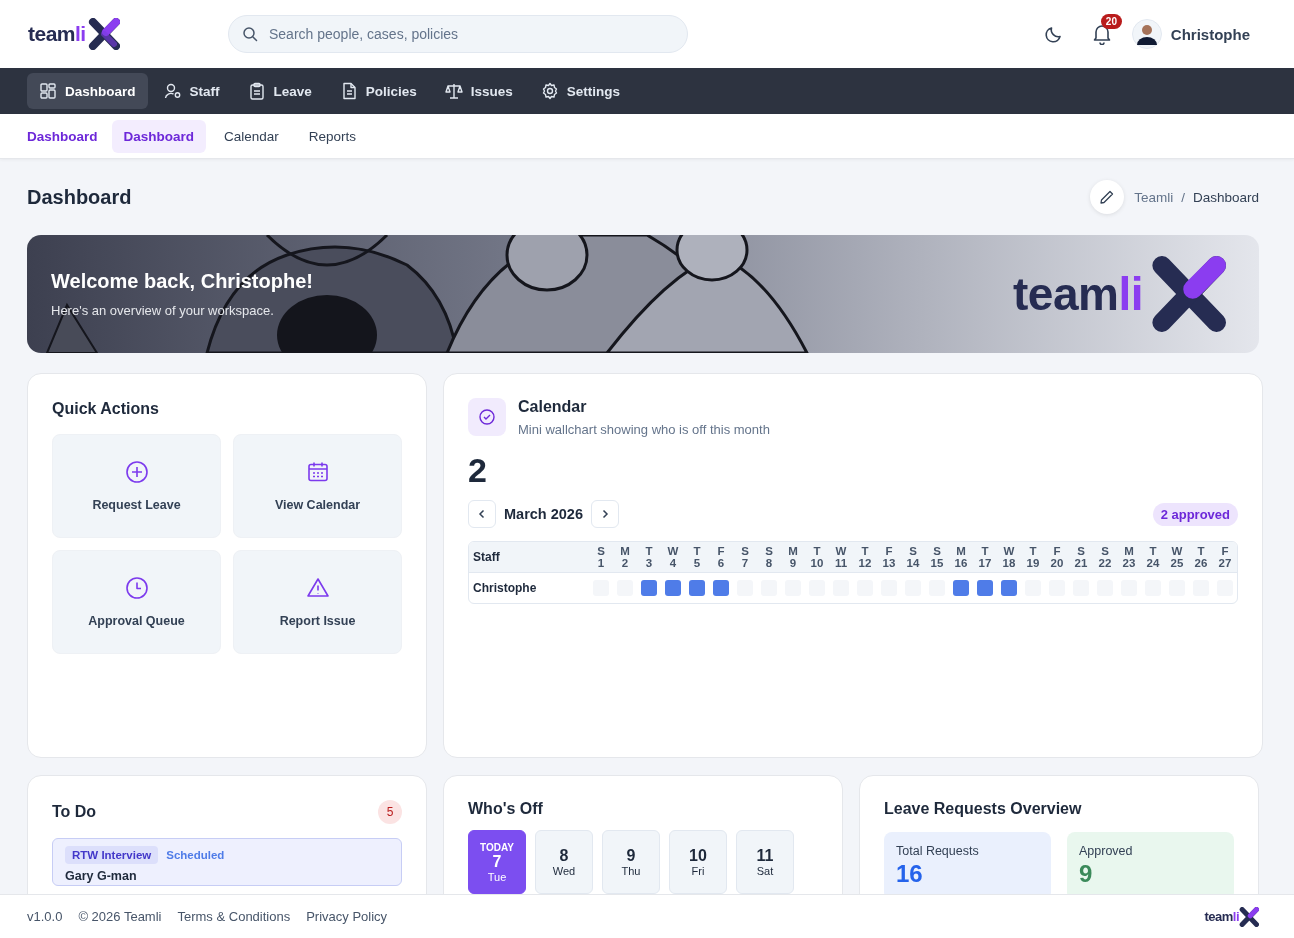 This screenshot has height=938, width=1294. Describe the element at coordinates (317, 472) in the screenshot. I see `calendar-icon` at that location.